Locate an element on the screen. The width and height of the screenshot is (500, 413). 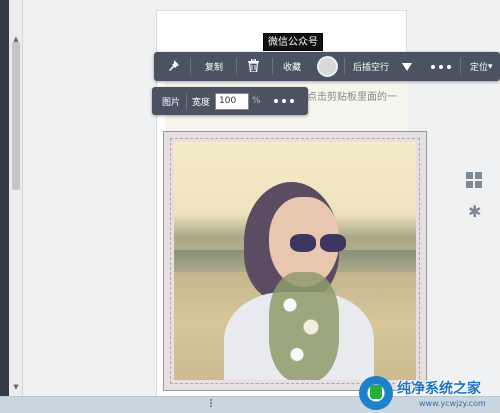
image-more-options-button is located at coordinates (284, 101).